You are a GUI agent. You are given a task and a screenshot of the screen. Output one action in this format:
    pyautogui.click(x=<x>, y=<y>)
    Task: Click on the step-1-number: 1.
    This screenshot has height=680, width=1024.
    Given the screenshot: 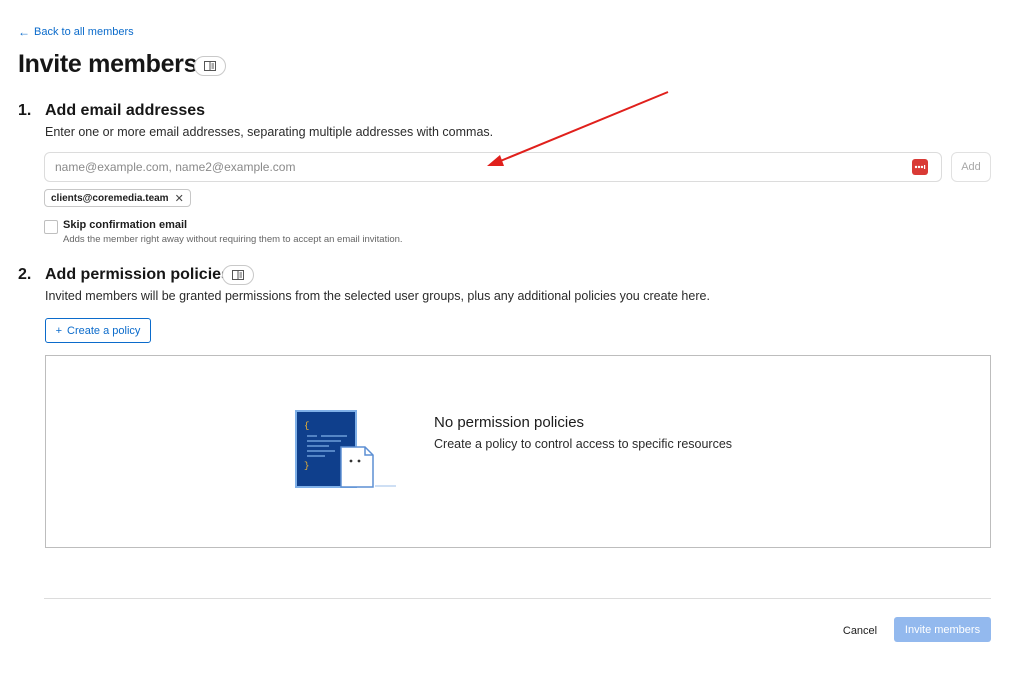 What is the action you would take?
    pyautogui.click(x=25, y=110)
    